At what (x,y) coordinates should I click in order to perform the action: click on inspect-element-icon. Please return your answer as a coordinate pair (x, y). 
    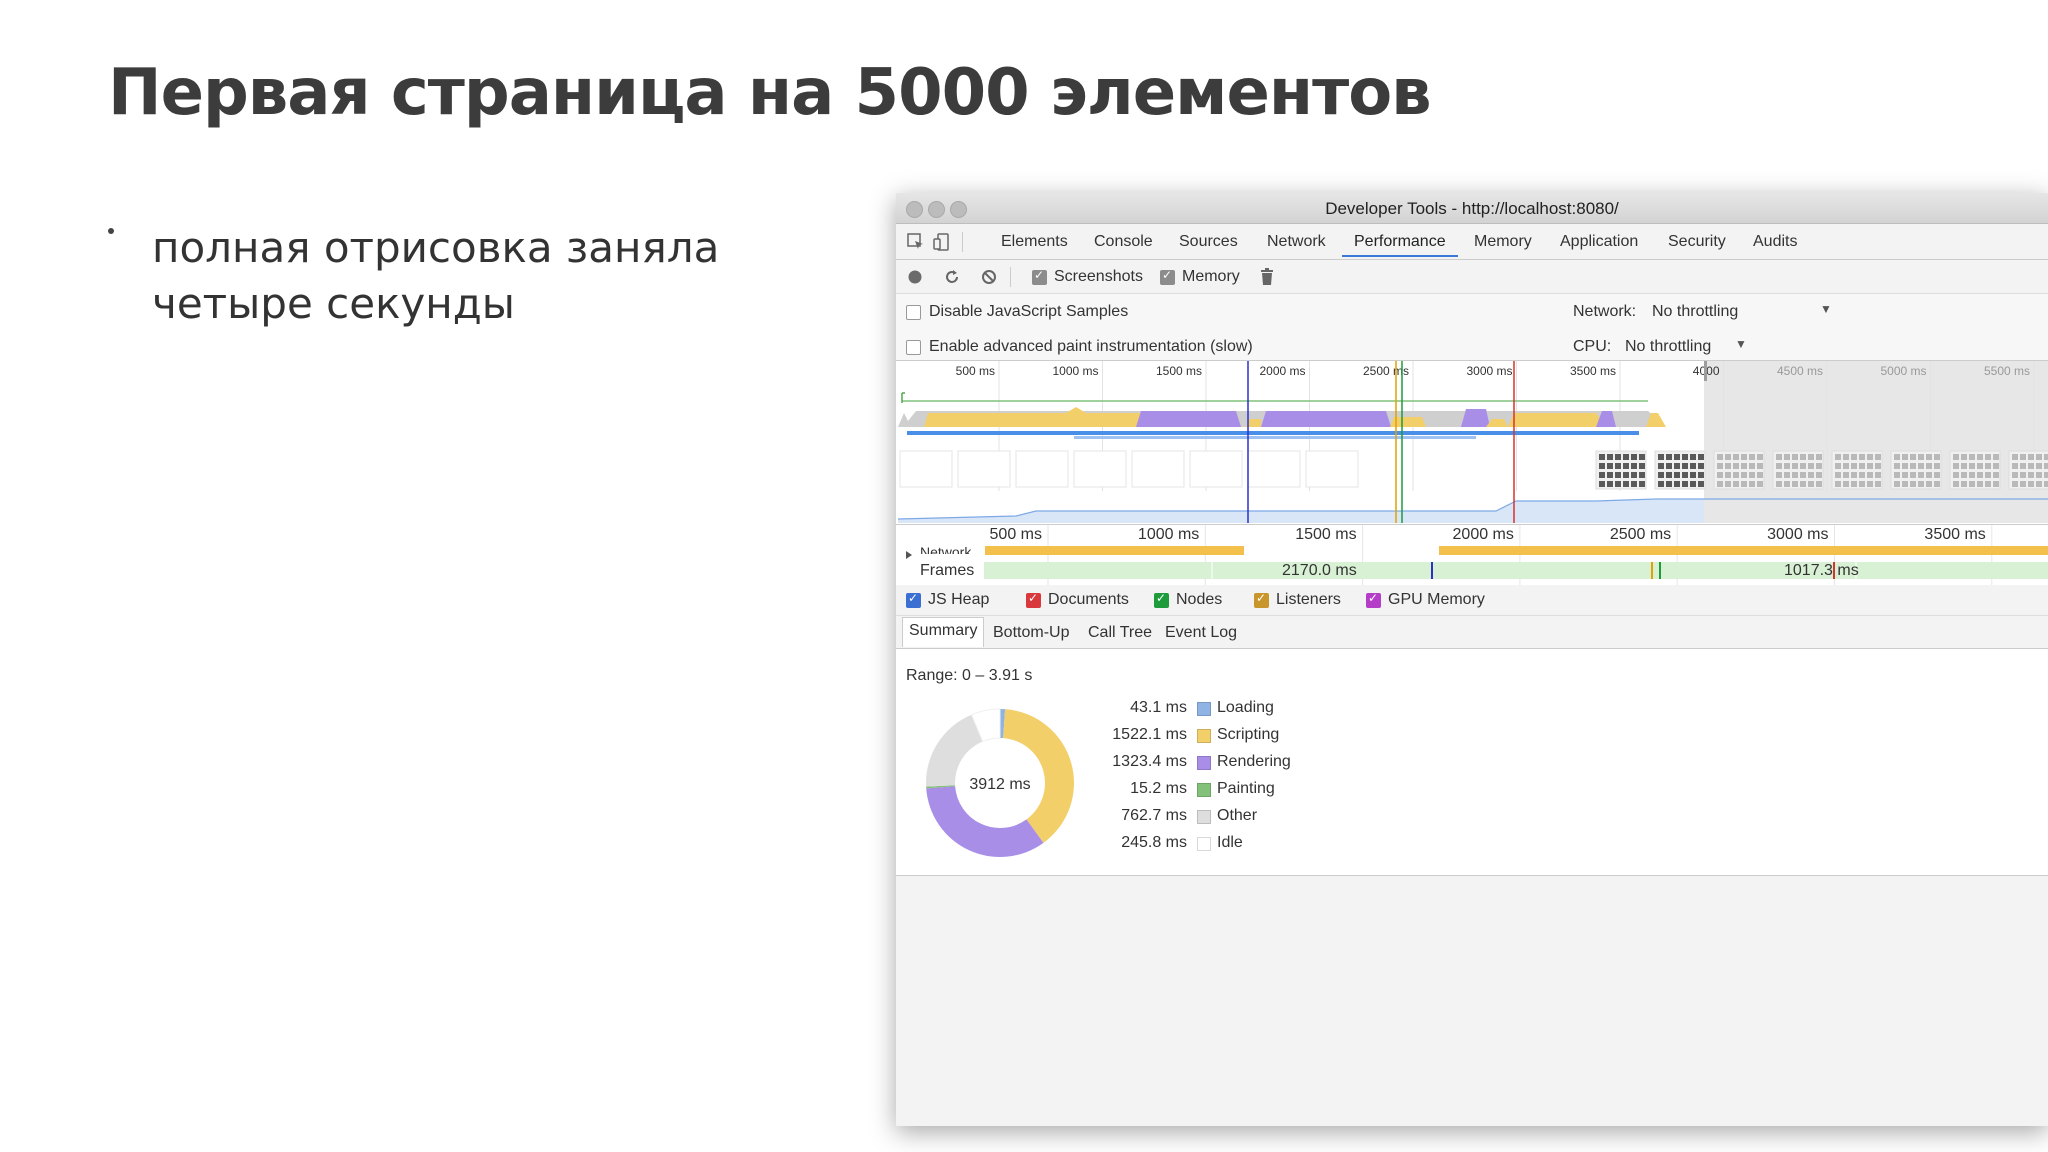
    Looking at the image, I should click on (916, 242).